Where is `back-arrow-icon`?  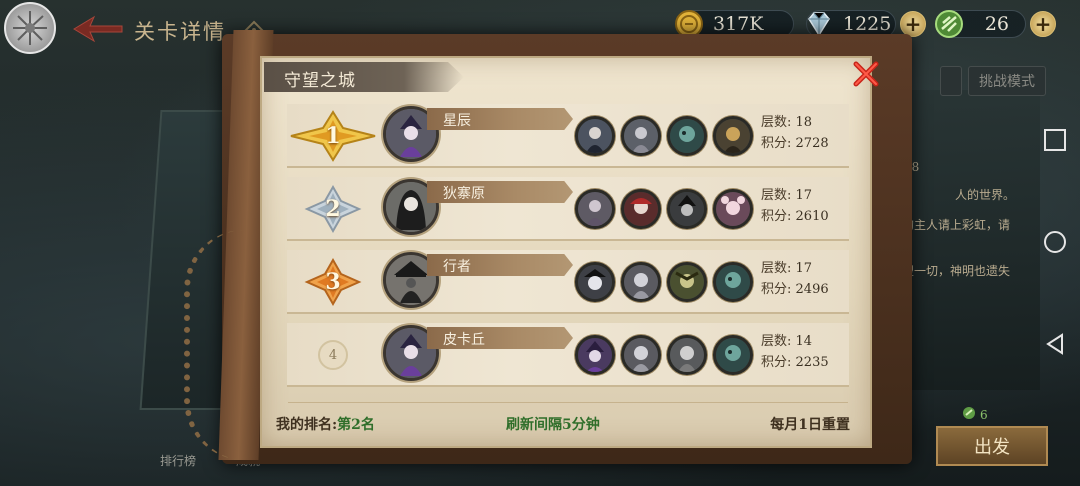 back-arrow-icon is located at coordinates (98, 29).